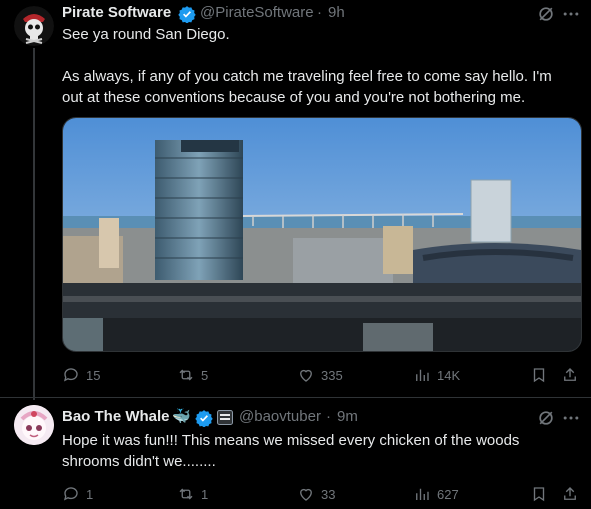 The height and width of the screenshot is (509, 591). What do you see at coordinates (449, 375) in the screenshot?
I see `tweet1-view-count: 14K` at bounding box center [449, 375].